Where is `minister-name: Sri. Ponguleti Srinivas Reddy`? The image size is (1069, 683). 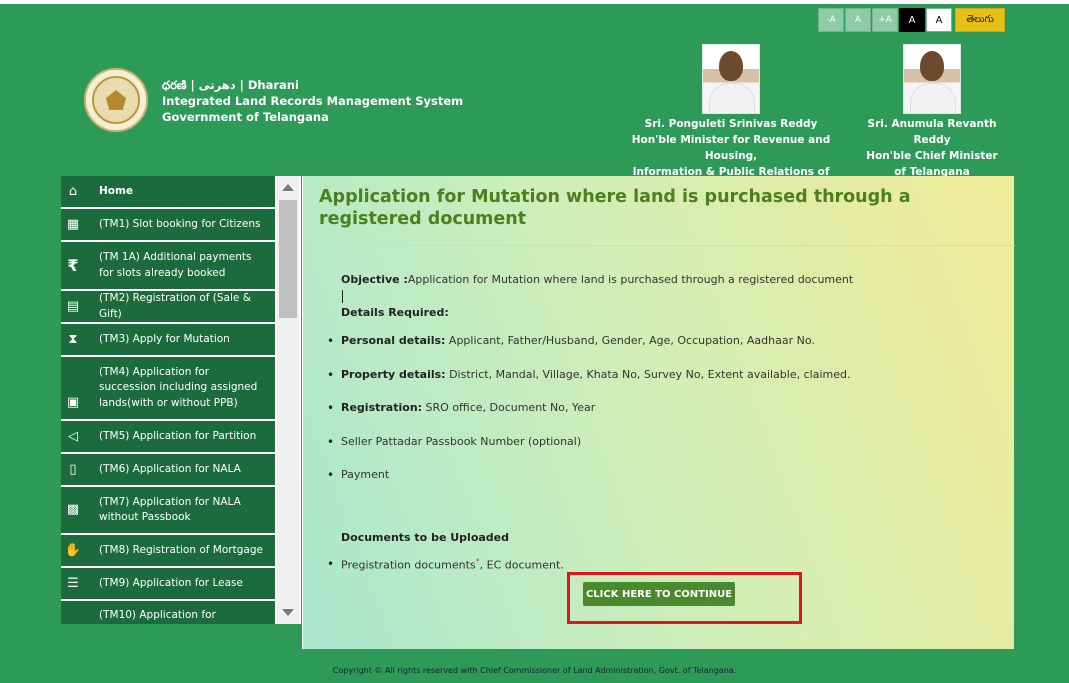 minister-name: Sri. Ponguleti Srinivas Reddy is located at coordinates (731, 124).